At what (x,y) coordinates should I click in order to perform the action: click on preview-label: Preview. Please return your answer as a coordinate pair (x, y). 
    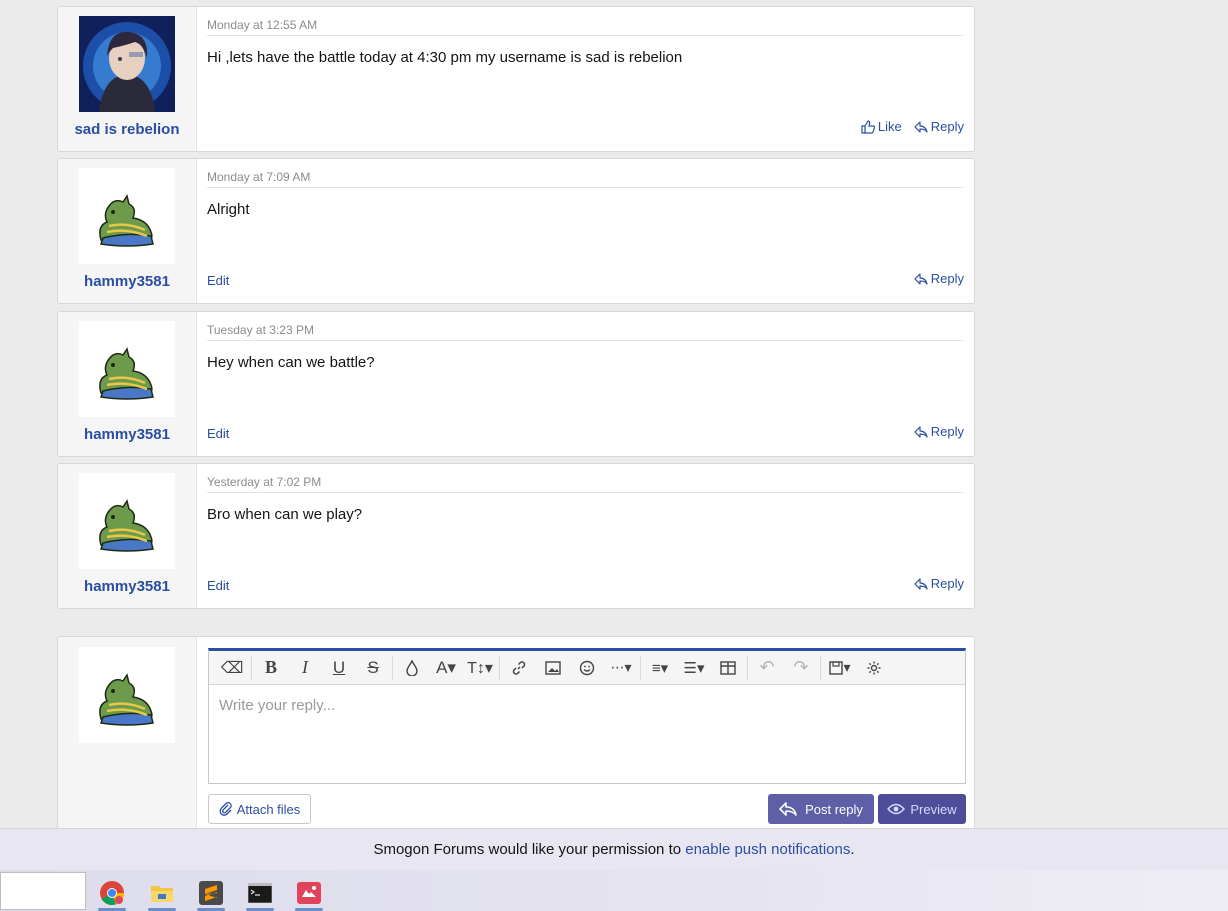
    Looking at the image, I should click on (933, 809).